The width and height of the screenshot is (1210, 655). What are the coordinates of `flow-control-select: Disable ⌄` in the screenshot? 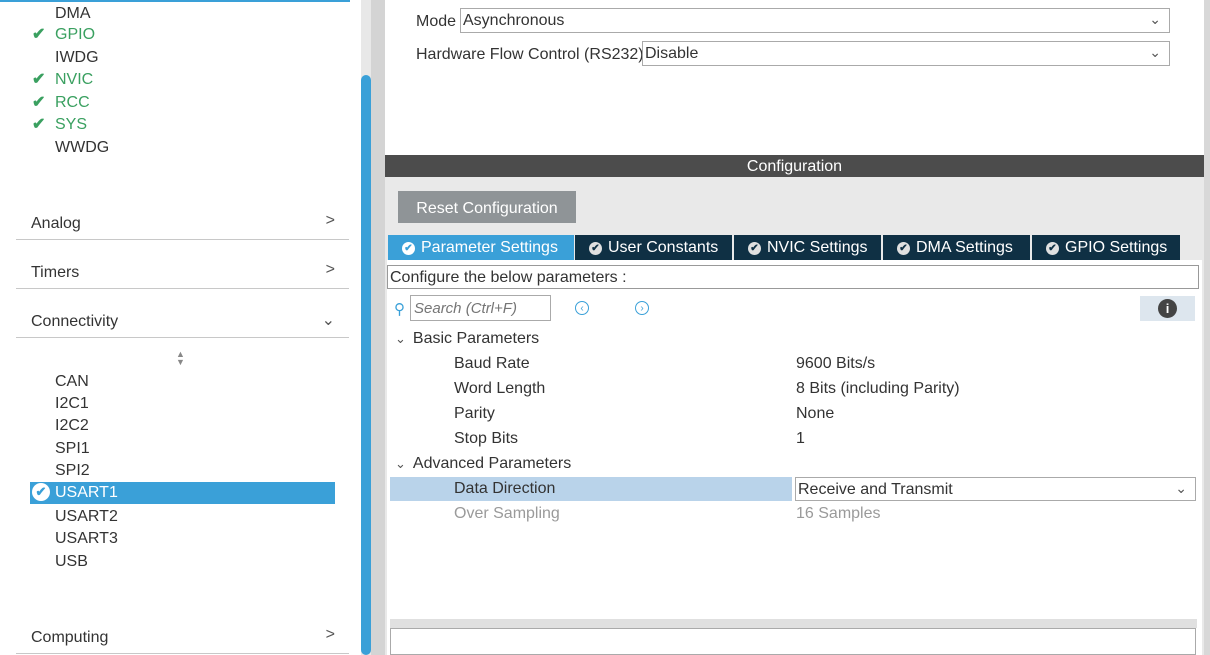 It's located at (906, 53).